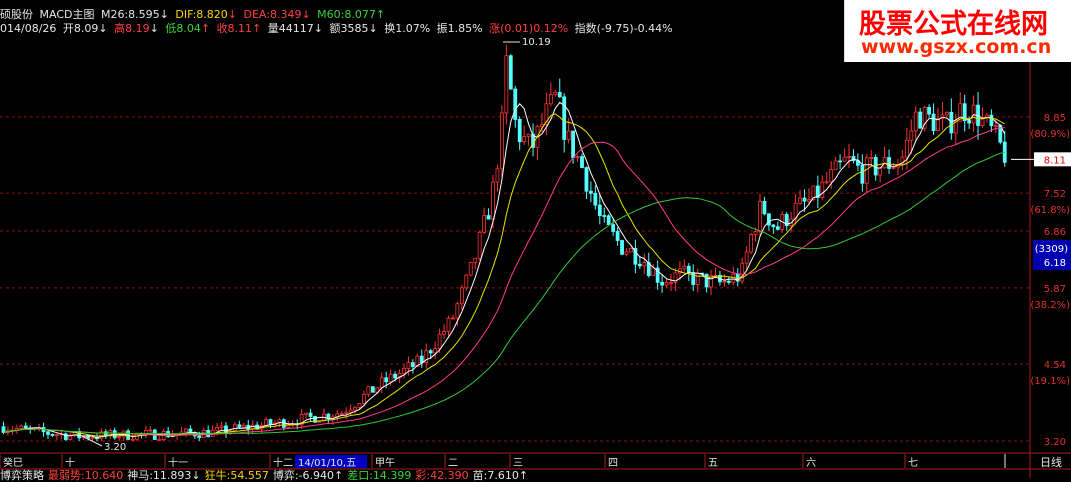 The width and height of the screenshot is (1071, 482). Describe the element at coordinates (913, 463) in the screenshot. I see `time-tick-label: 七` at that location.